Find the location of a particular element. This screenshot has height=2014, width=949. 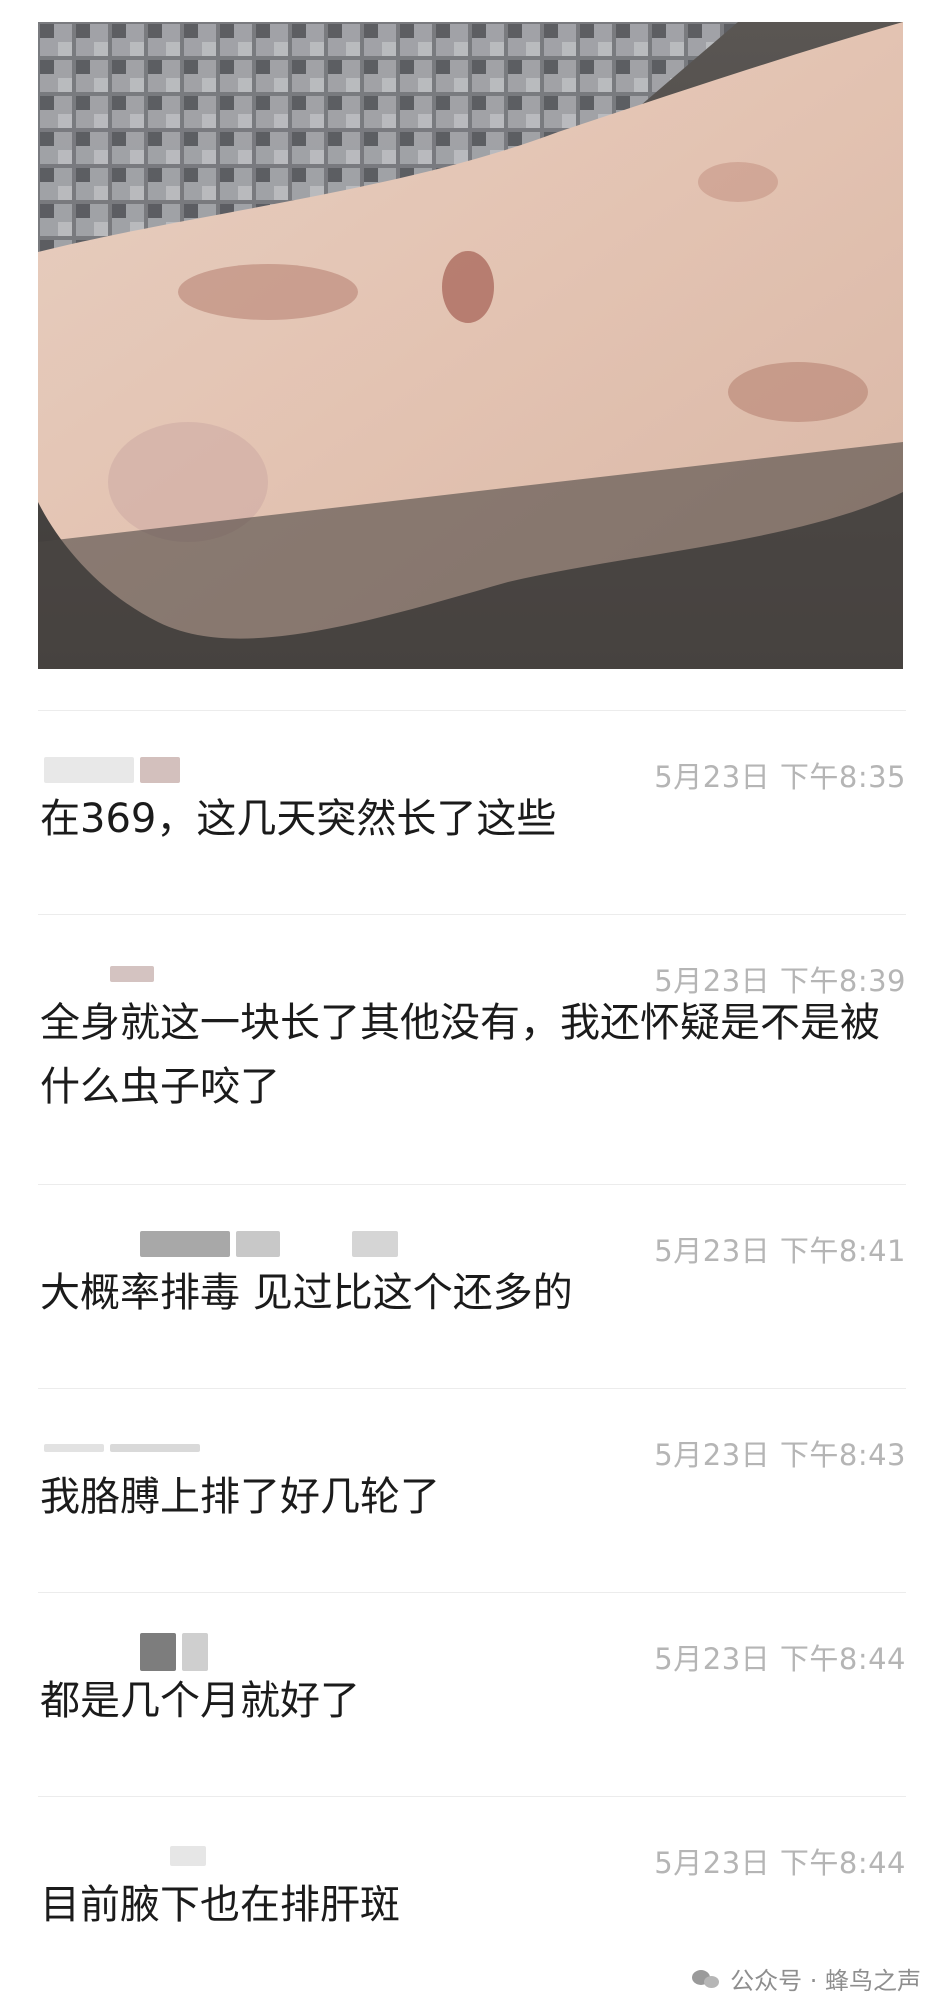

comment-text: 目前腋下也在排肝斑 is located at coordinates (220, 1905).